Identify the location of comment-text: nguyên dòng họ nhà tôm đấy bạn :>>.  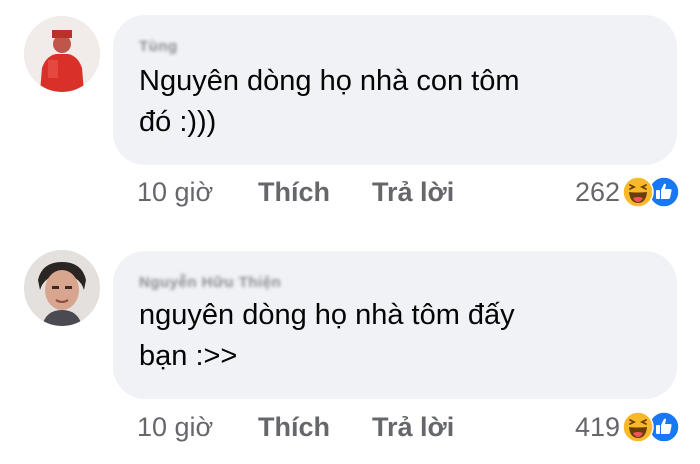
(395, 336).